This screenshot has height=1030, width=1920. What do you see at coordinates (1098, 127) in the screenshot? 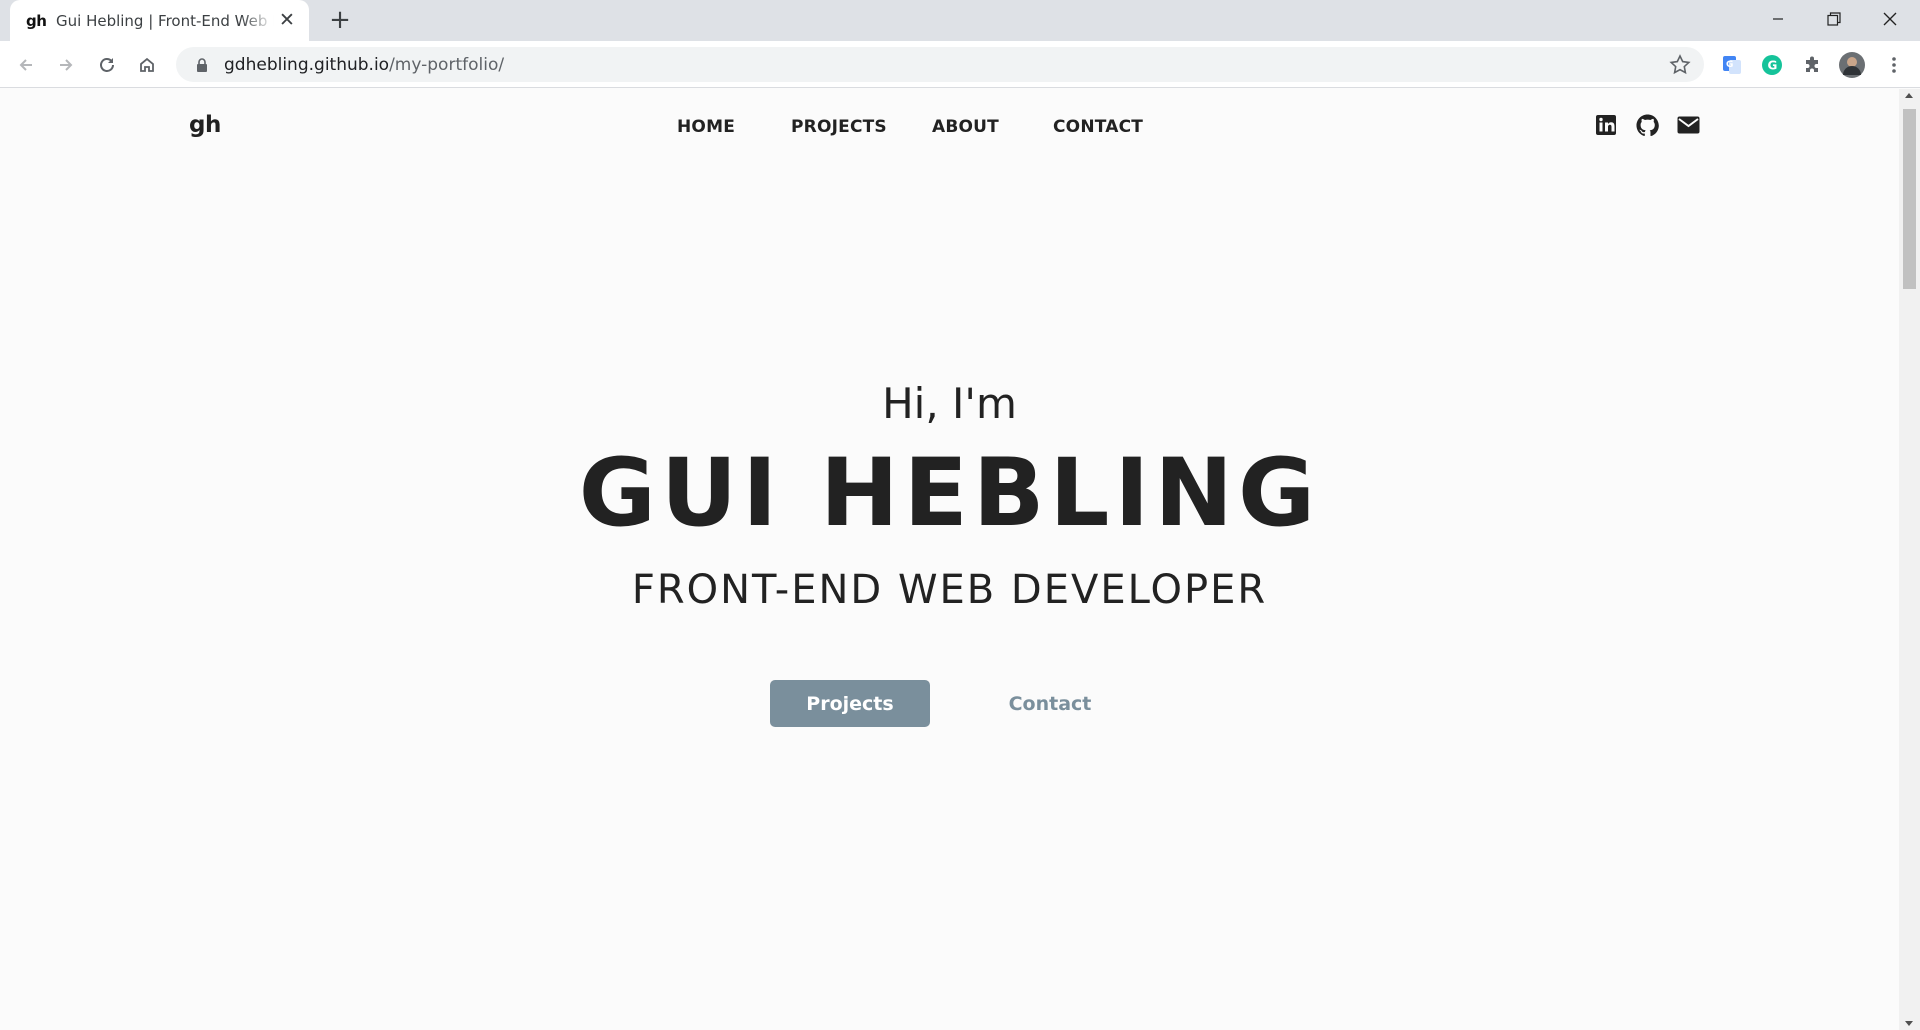
I see `nav-contact: CONTACT` at bounding box center [1098, 127].